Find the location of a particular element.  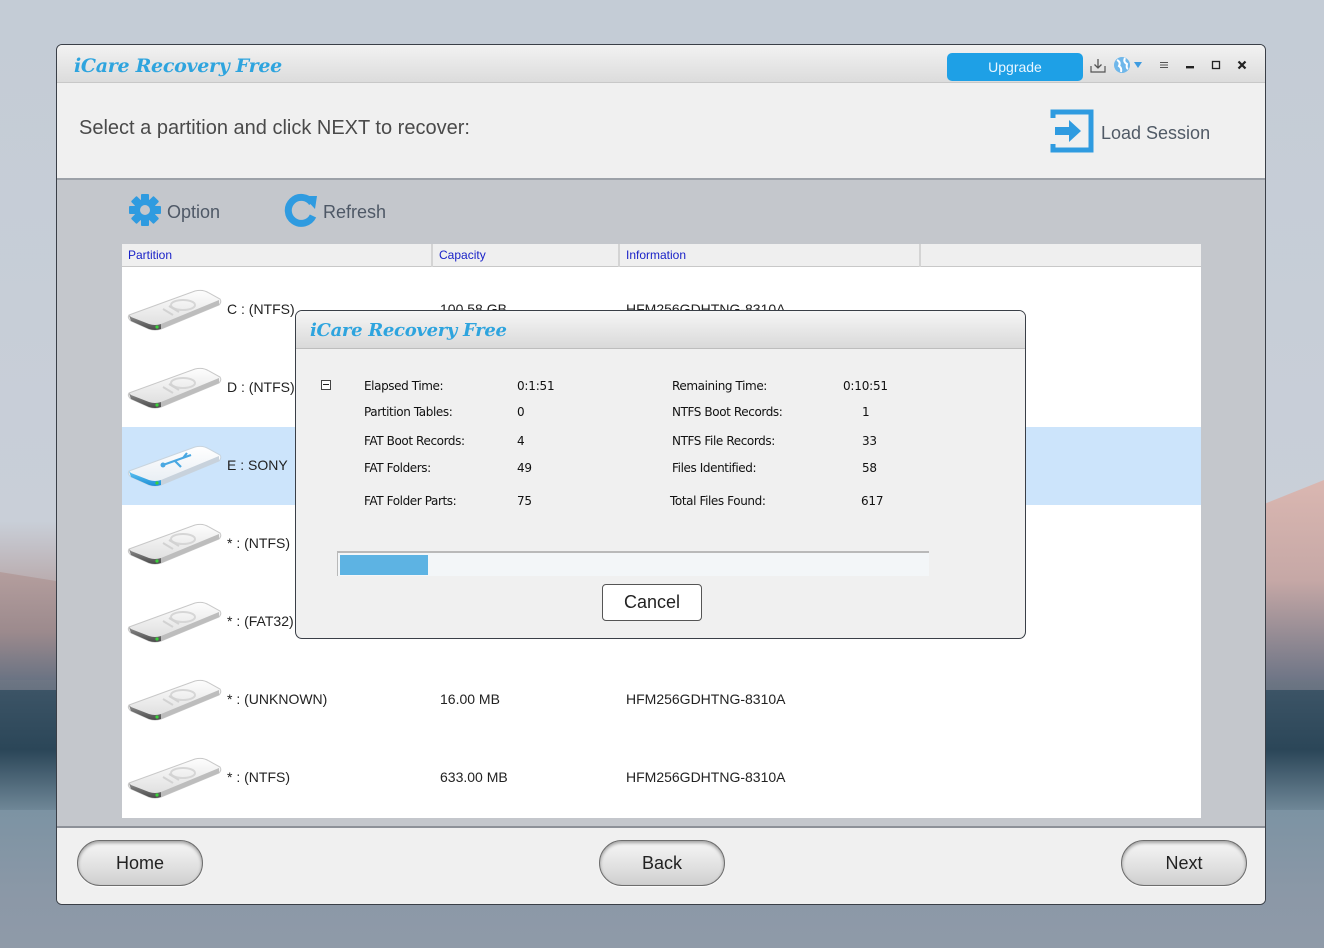

wallpaper-hill-right is located at coordinates (1294, 580).